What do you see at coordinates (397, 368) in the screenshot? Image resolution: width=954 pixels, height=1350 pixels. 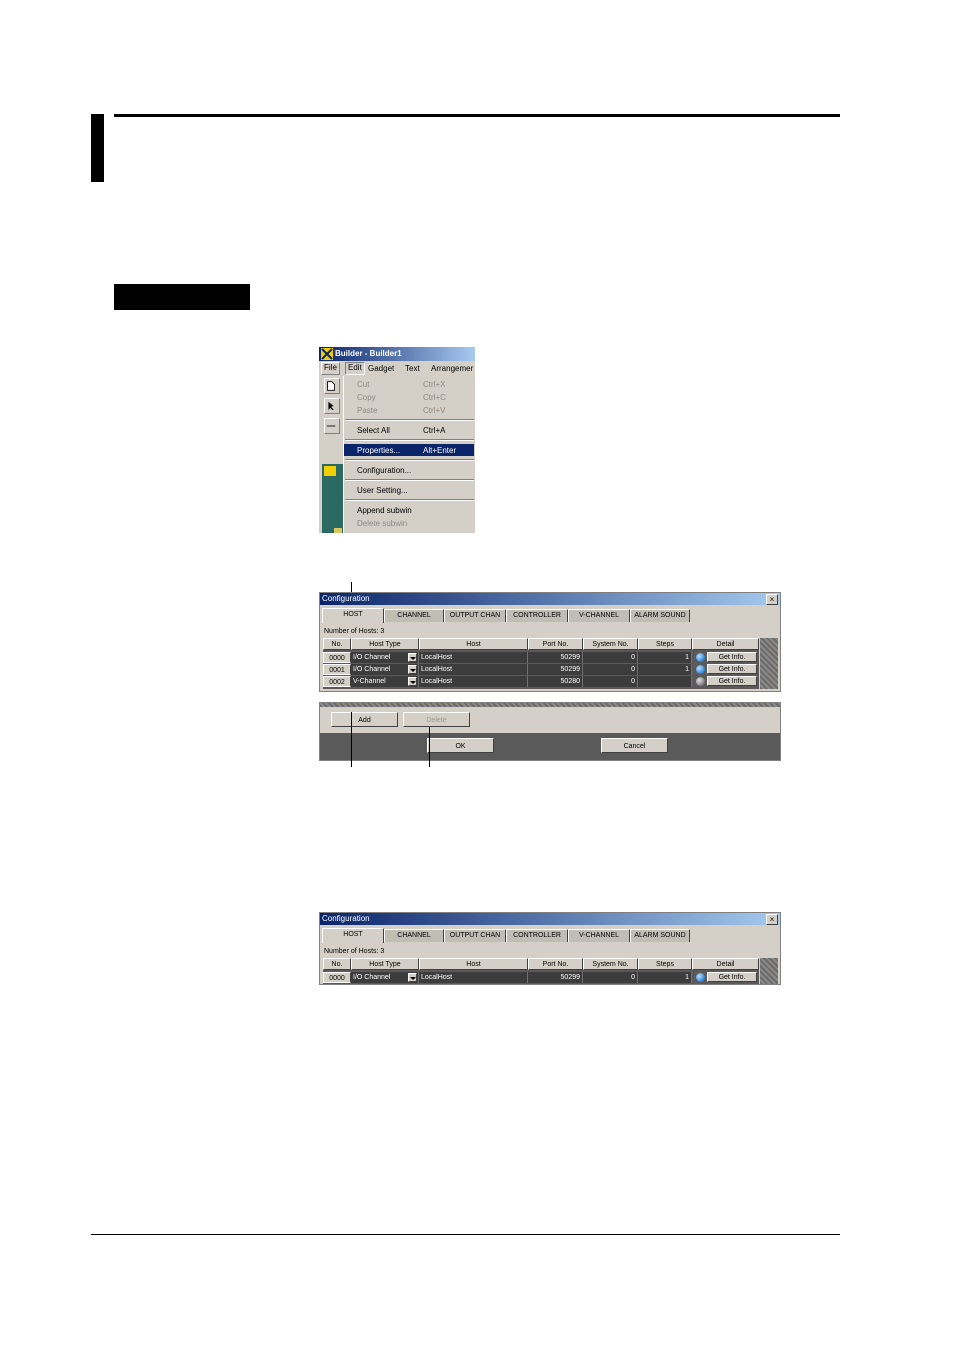 I see `builder-menubar: File Edit Gadget Text Arrangemer` at bounding box center [397, 368].